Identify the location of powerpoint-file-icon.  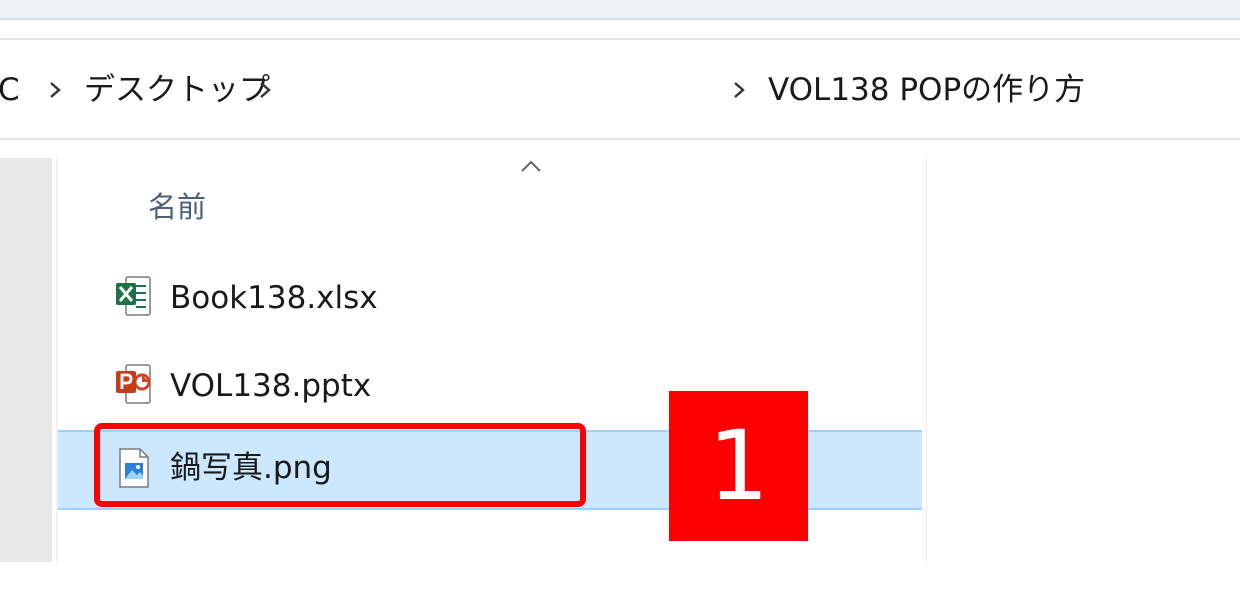
(134, 384).